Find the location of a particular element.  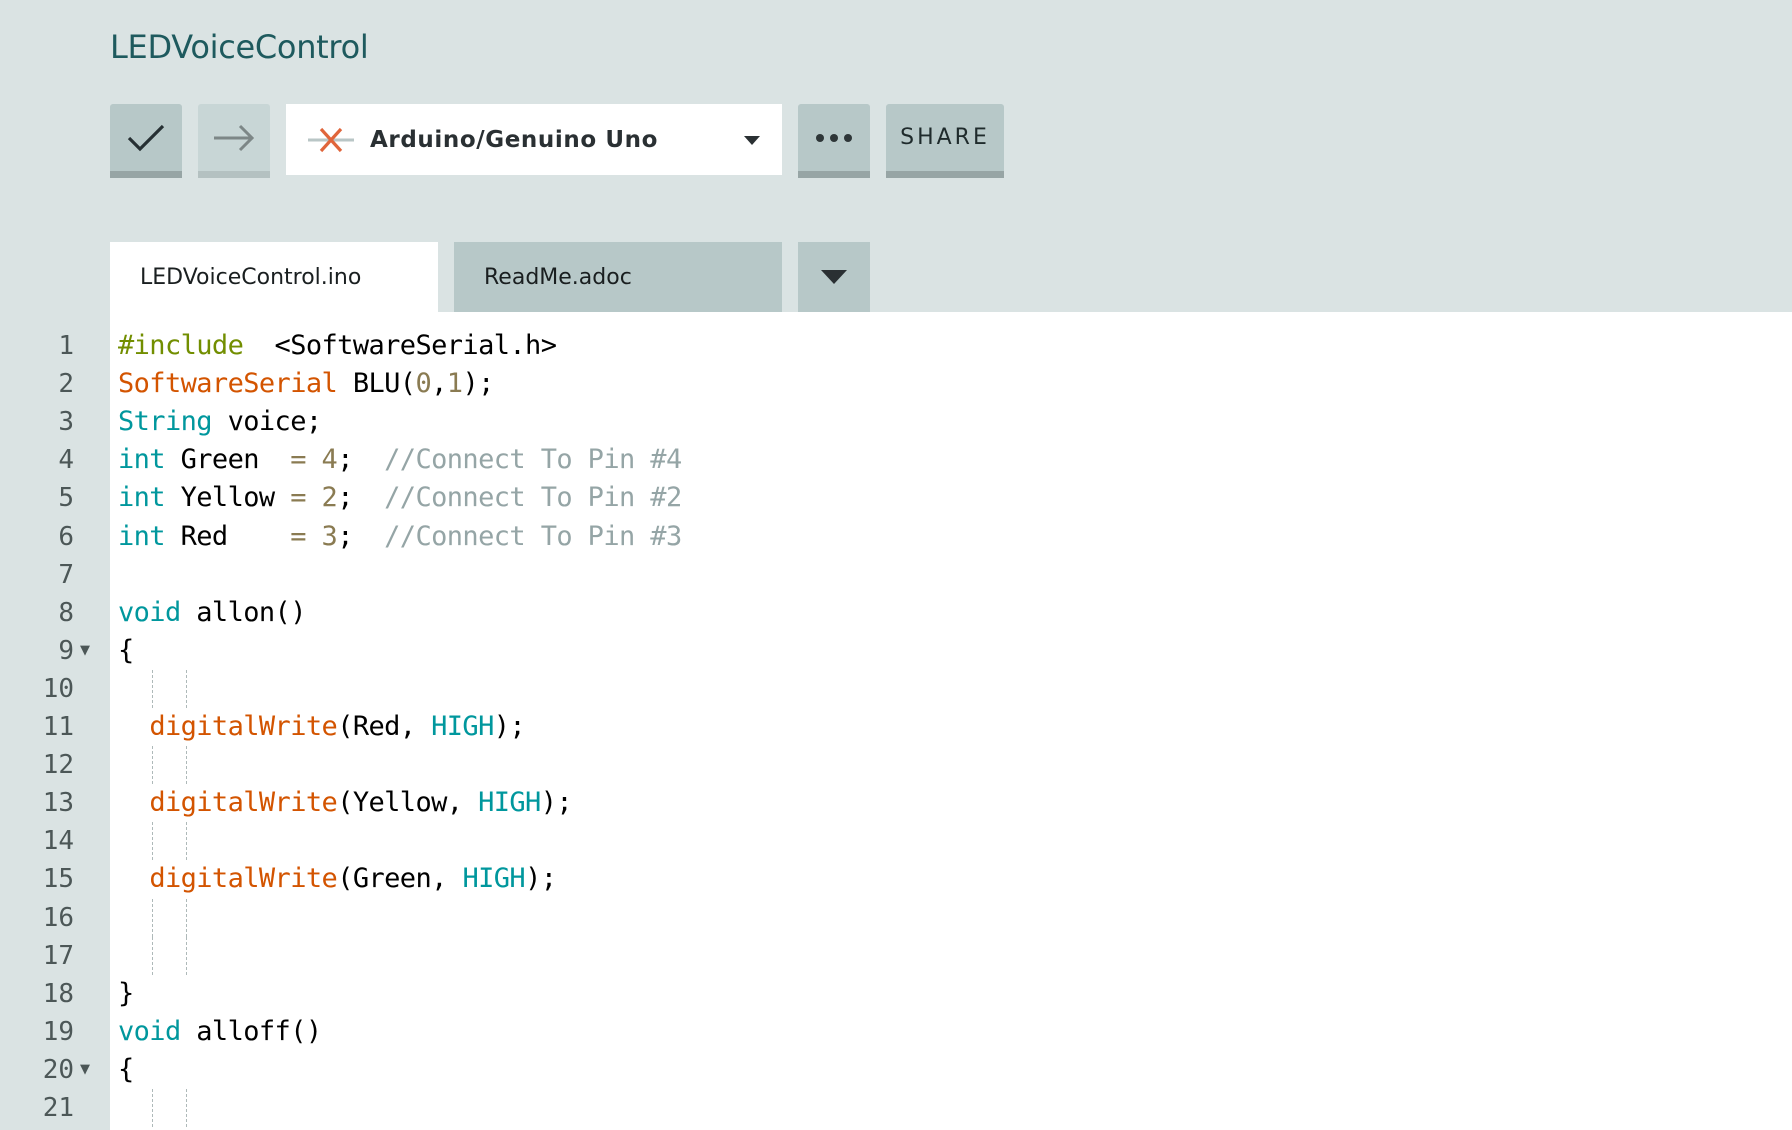

code-line: 12 is located at coordinates (896, 765).